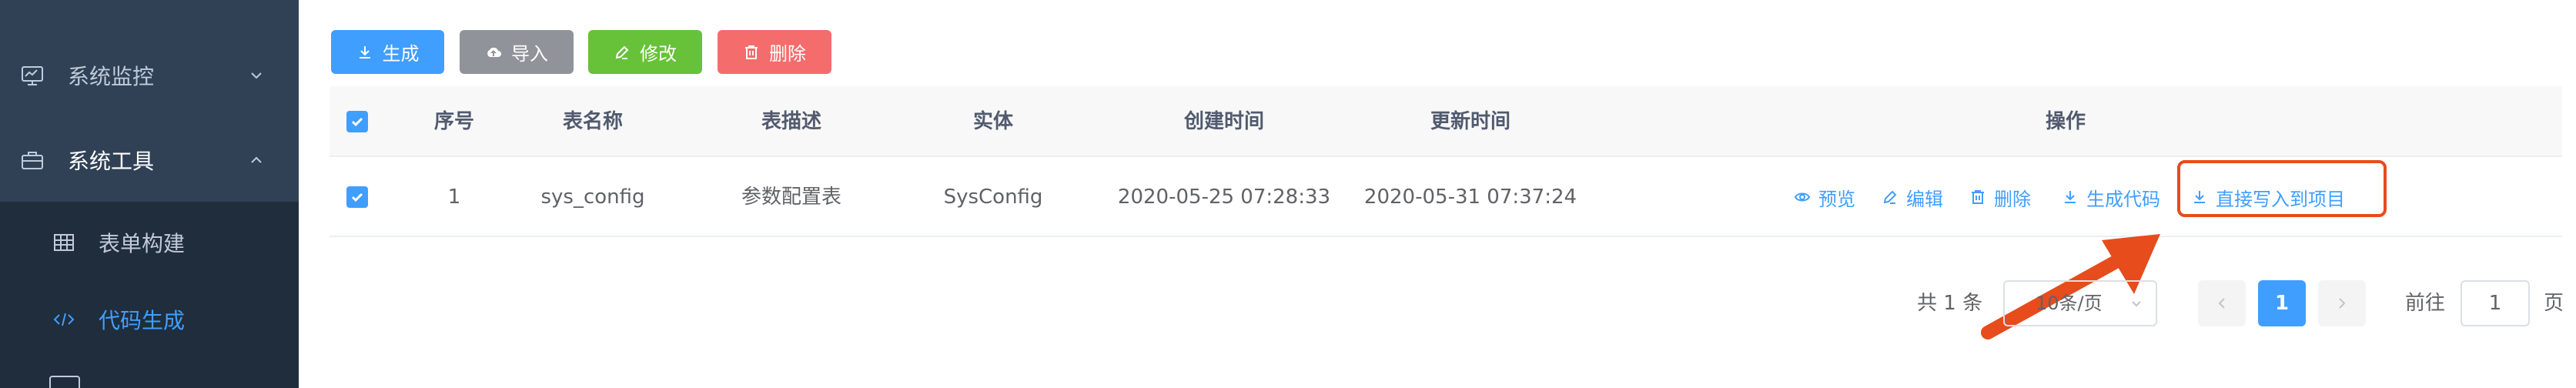  I want to click on cell-table-desc: 参数配置表, so click(791, 198).